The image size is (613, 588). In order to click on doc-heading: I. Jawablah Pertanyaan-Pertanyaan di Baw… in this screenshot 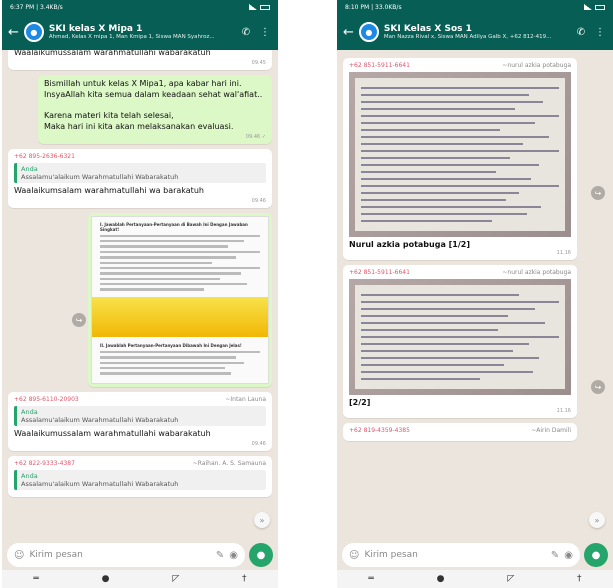, I will do `click(174, 226)`.